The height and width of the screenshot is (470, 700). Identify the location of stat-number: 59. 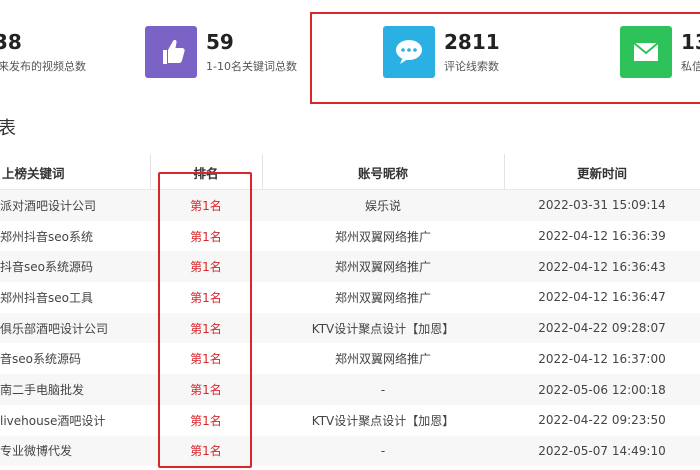
(220, 42).